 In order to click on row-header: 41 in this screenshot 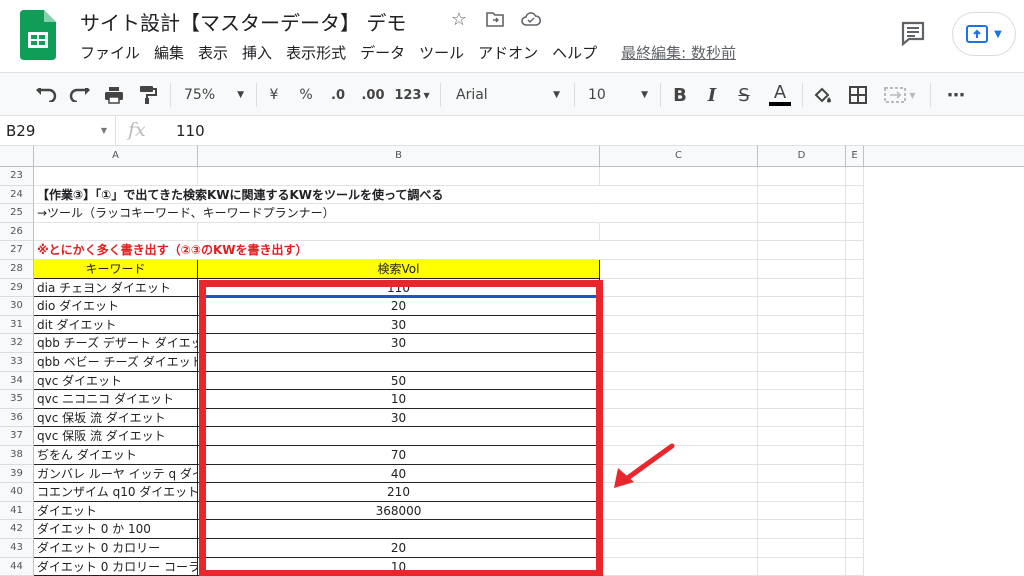, I will do `click(17, 511)`.